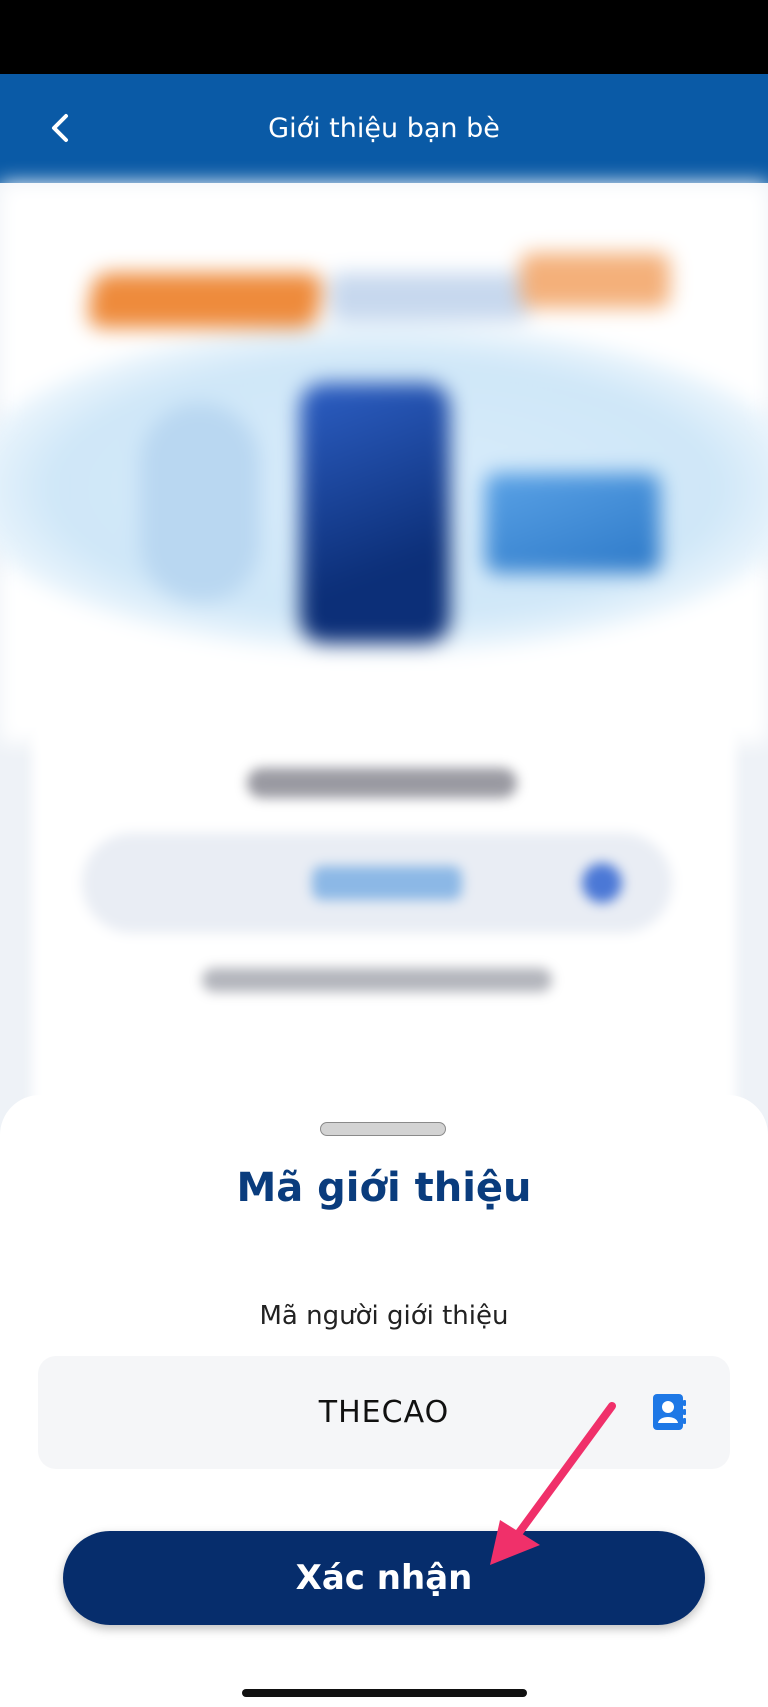 This screenshot has height=1707, width=768. I want to click on confirm-button-label: Xác nhận, so click(384, 1578).